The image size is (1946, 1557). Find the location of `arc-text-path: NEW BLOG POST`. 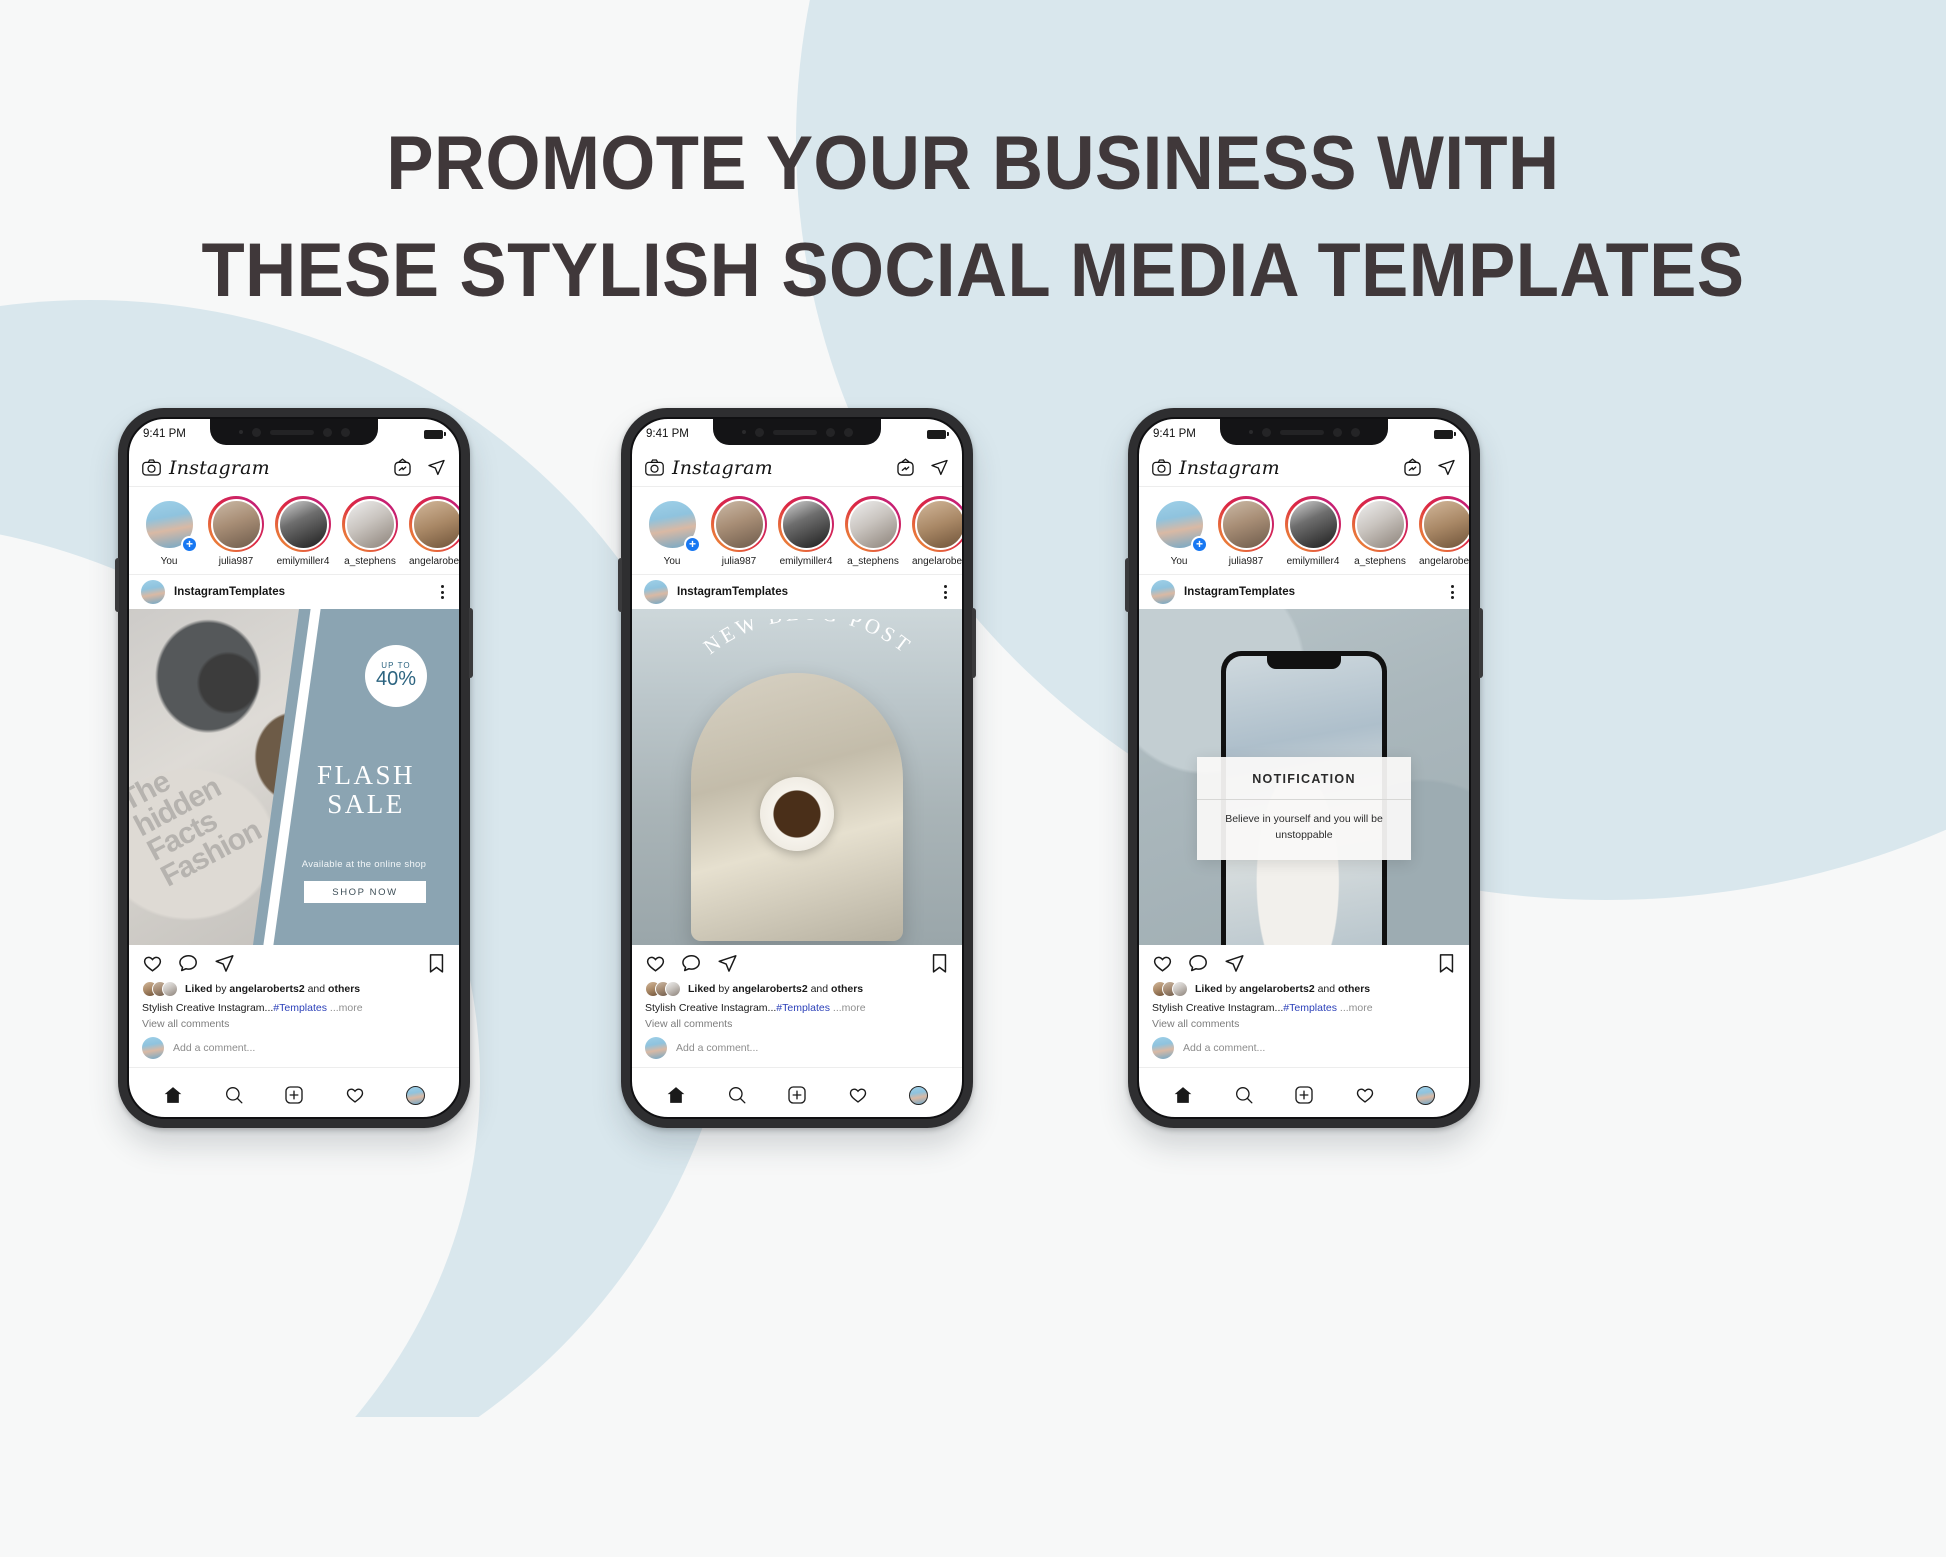

arc-text-path: NEW BLOG POST is located at coordinates (806, 639).